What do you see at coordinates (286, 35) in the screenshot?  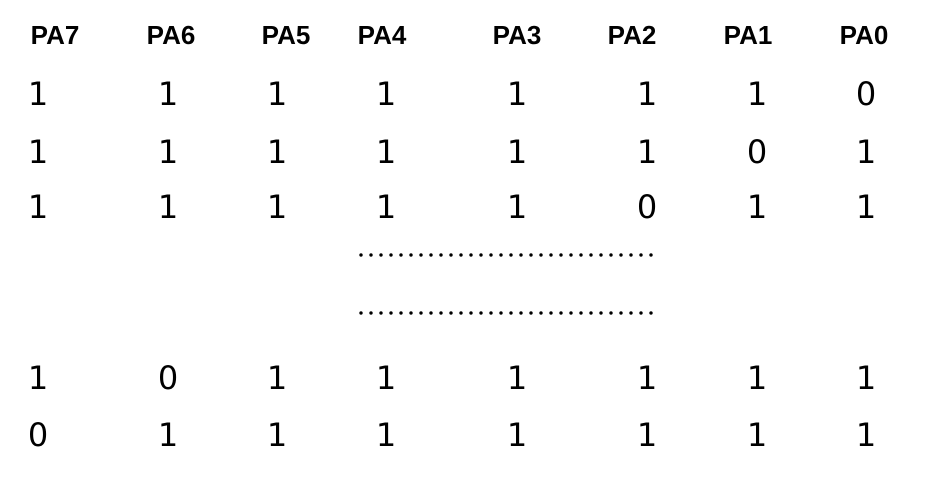 I see `header-pa5: PA5` at bounding box center [286, 35].